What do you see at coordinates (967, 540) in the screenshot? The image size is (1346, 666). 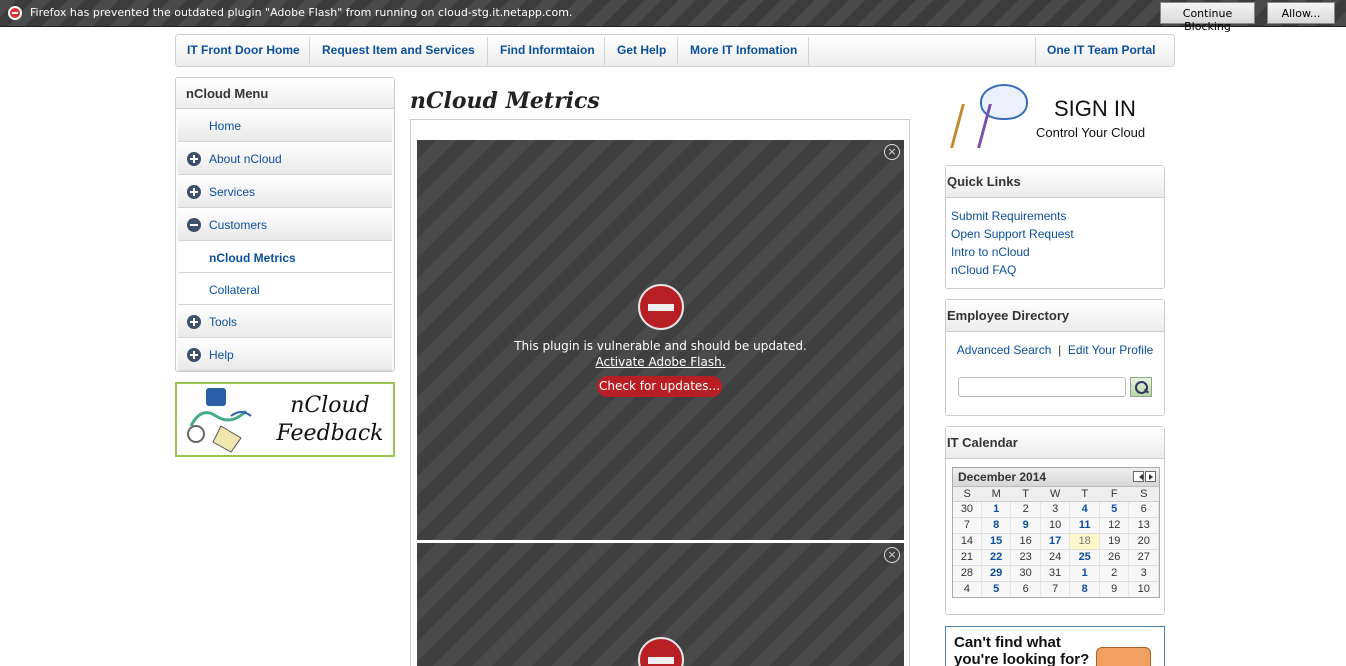 I see `calendar-day: 14` at bounding box center [967, 540].